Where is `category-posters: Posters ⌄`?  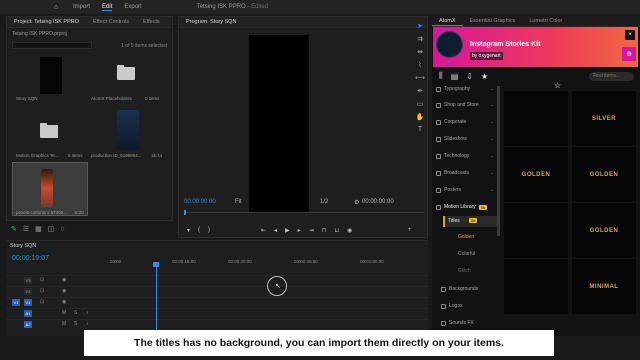
category-posters: Posters ⌄ is located at coordinates (465, 190).